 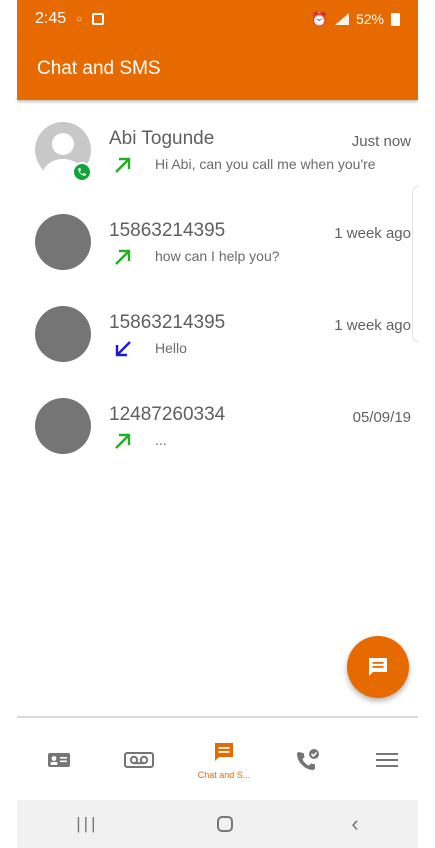 What do you see at coordinates (51, 18) in the screenshot?
I see `status-time: 2:45` at bounding box center [51, 18].